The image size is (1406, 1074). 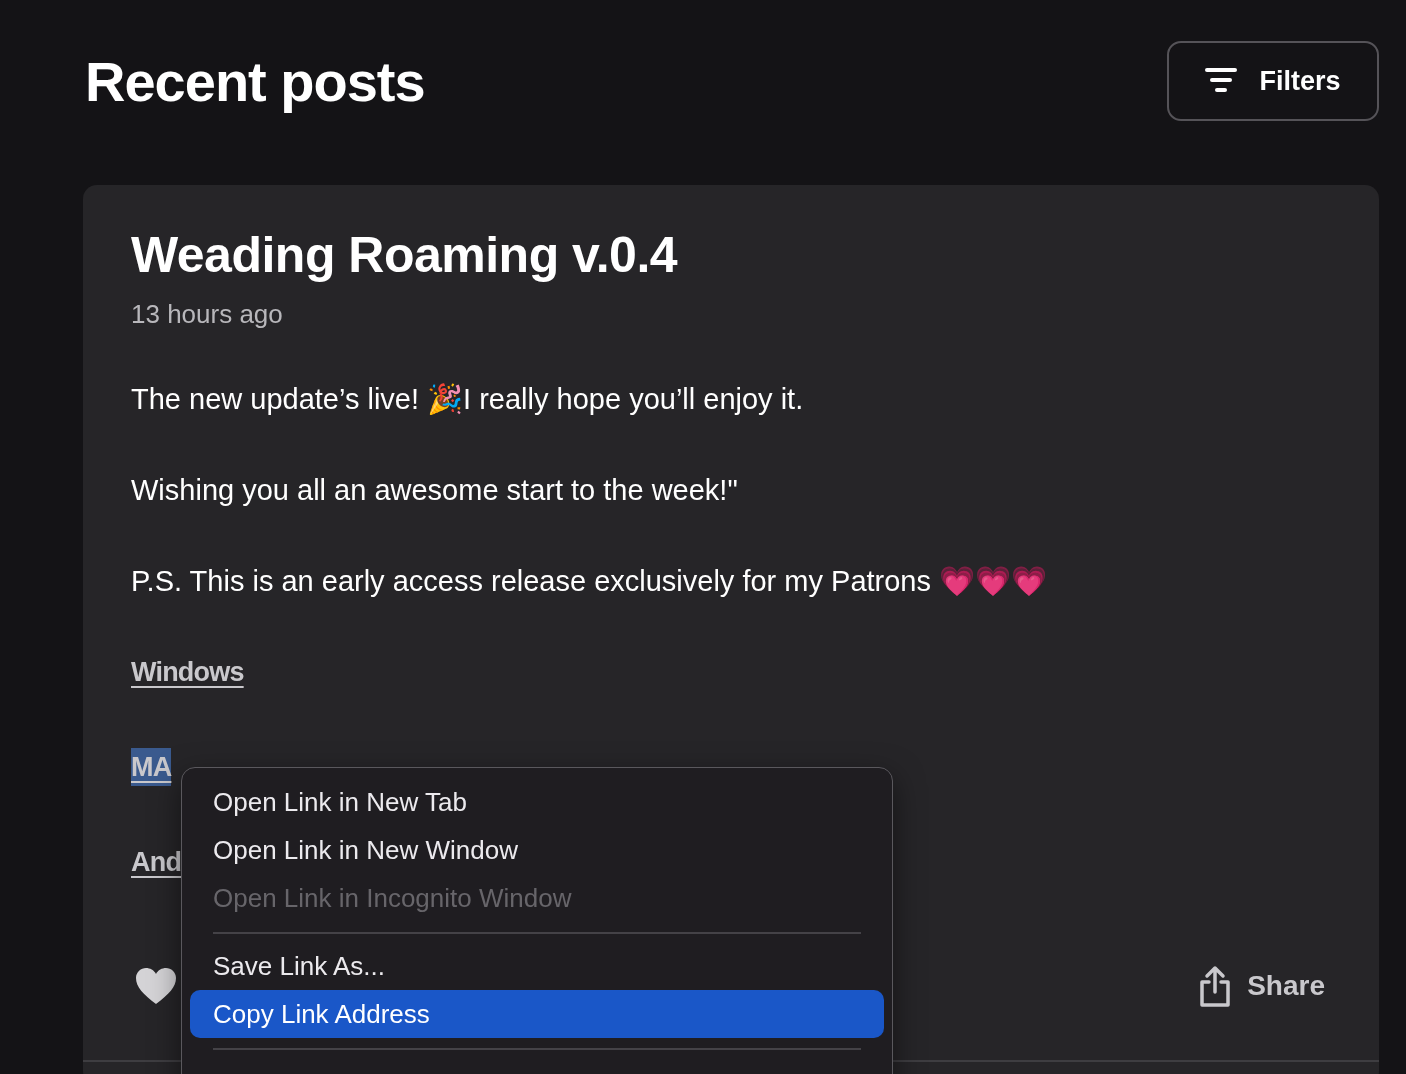 What do you see at coordinates (468, 399) in the screenshot?
I see `post-paragraph: The new update’s live! 🎉I really hope you’ll enjoy it.` at bounding box center [468, 399].